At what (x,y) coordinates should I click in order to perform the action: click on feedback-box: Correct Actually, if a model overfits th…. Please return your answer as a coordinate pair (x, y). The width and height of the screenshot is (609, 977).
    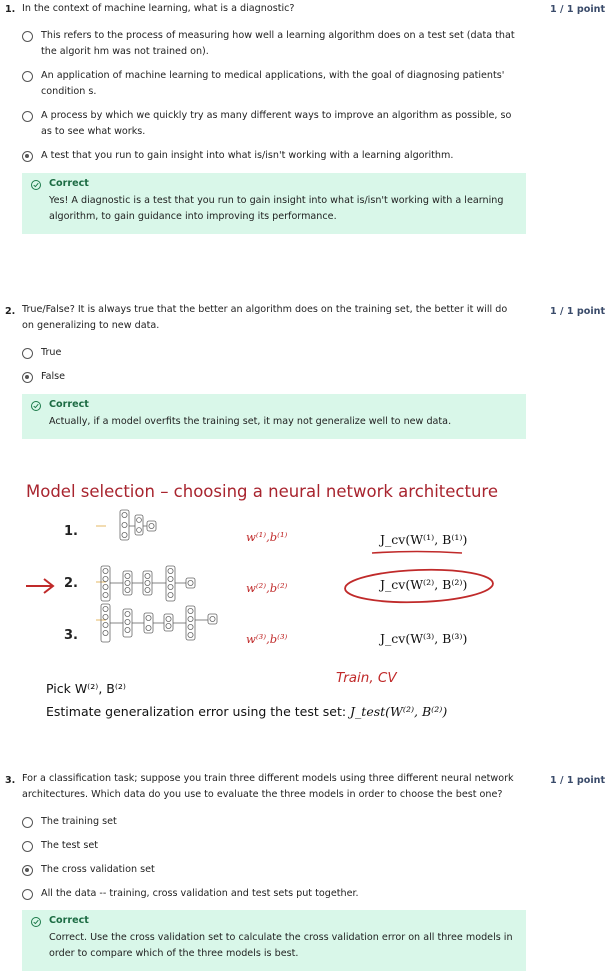
    Looking at the image, I should click on (274, 416).